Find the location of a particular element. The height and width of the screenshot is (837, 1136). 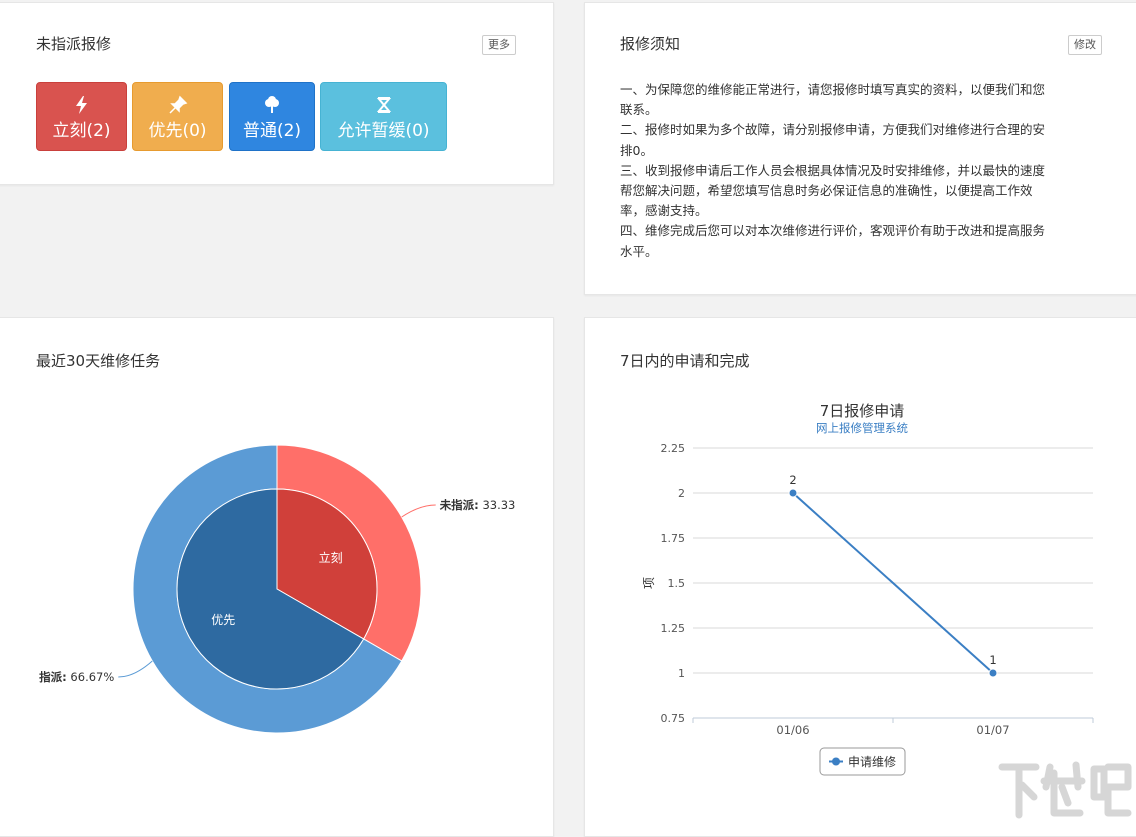

more-button: 更多 is located at coordinates (499, 45).